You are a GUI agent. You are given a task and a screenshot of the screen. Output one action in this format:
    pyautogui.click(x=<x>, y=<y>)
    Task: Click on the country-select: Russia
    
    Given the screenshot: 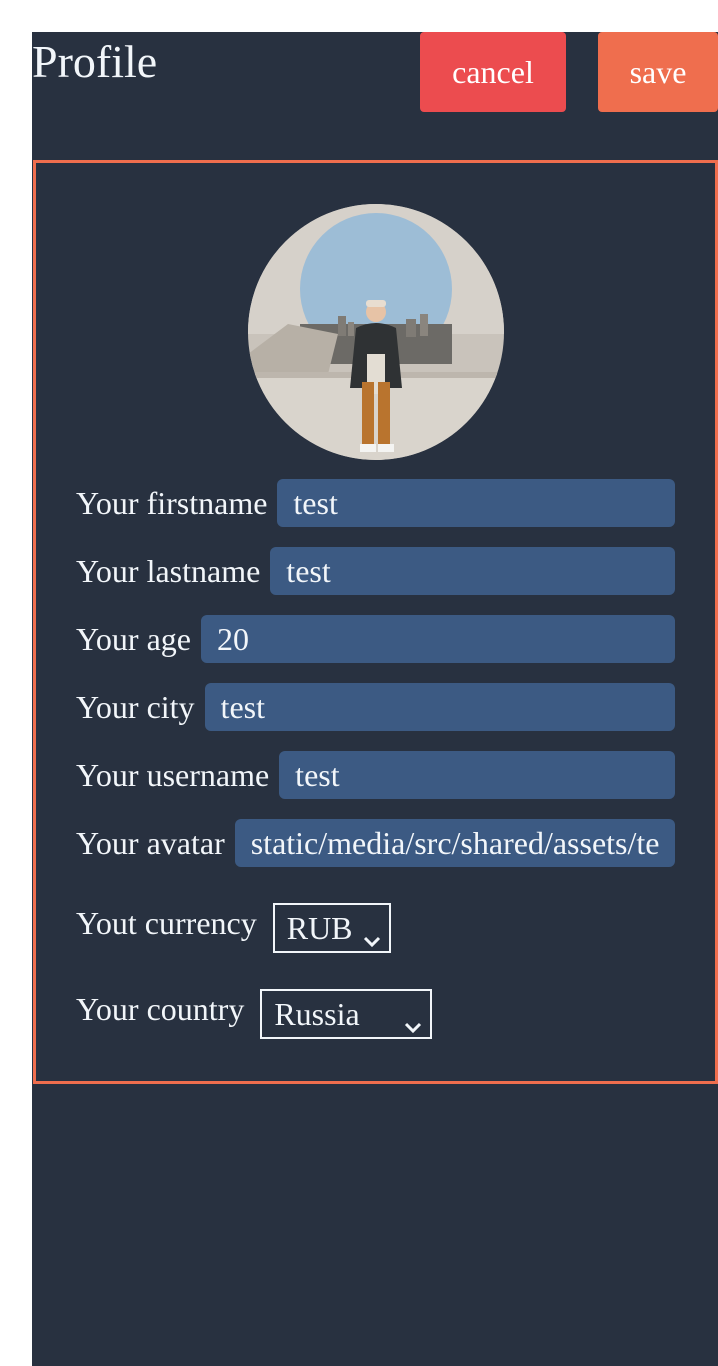 What is the action you would take?
    pyautogui.click(x=346, y=1014)
    